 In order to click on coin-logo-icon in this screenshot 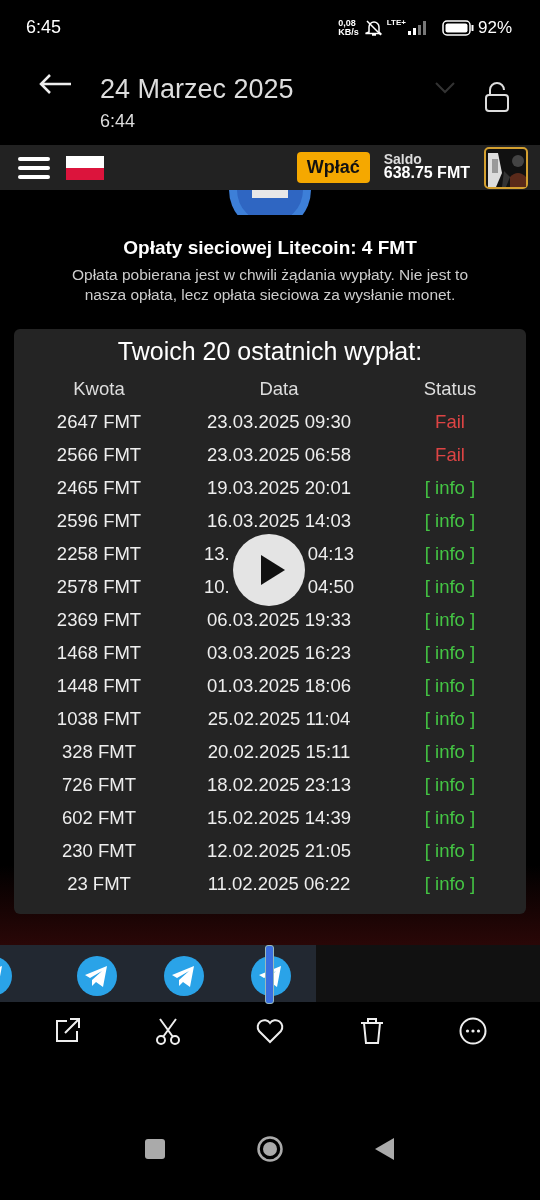, I will do `click(270, 202)`.